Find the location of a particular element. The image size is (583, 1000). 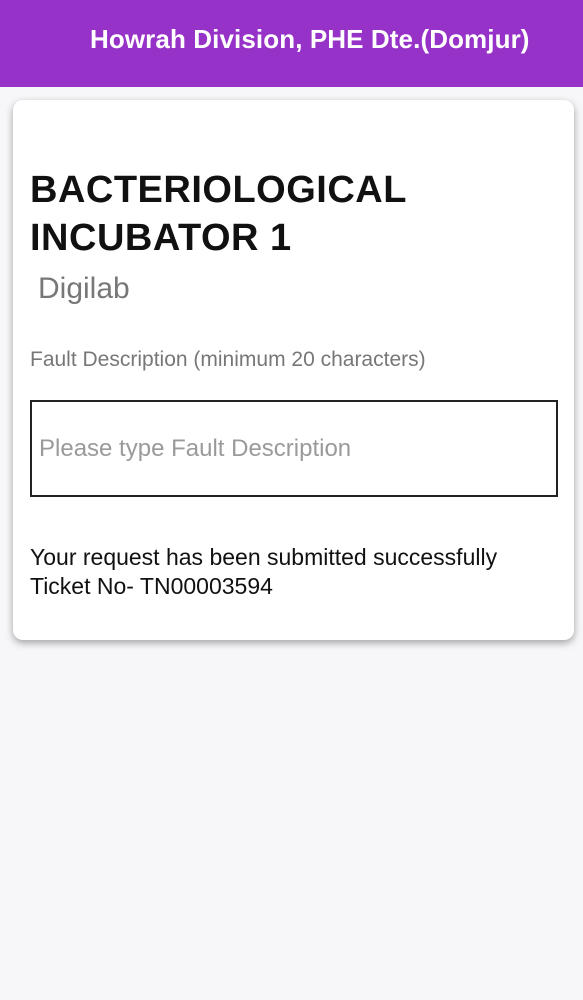

equipment-brand: Digilab is located at coordinates (84, 288).